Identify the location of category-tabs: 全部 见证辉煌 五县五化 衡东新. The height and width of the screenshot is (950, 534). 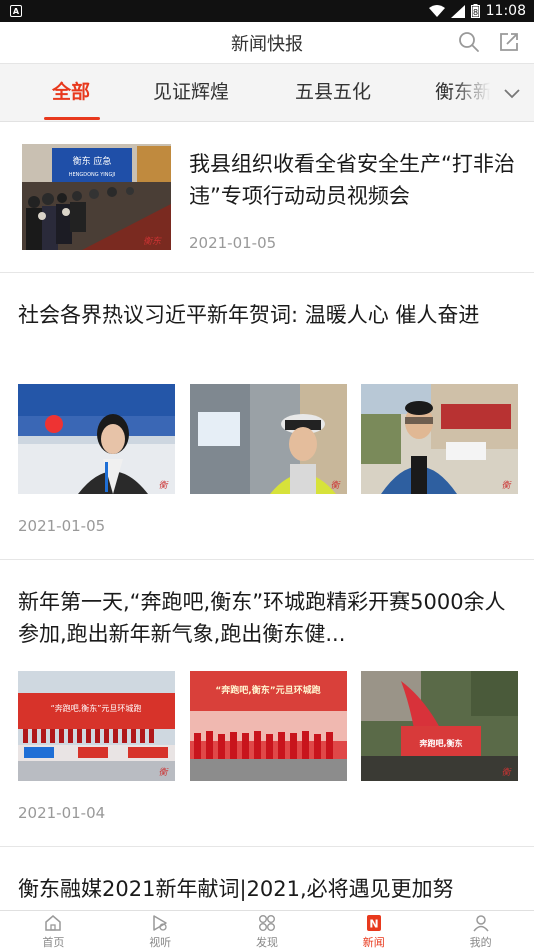
(267, 93).